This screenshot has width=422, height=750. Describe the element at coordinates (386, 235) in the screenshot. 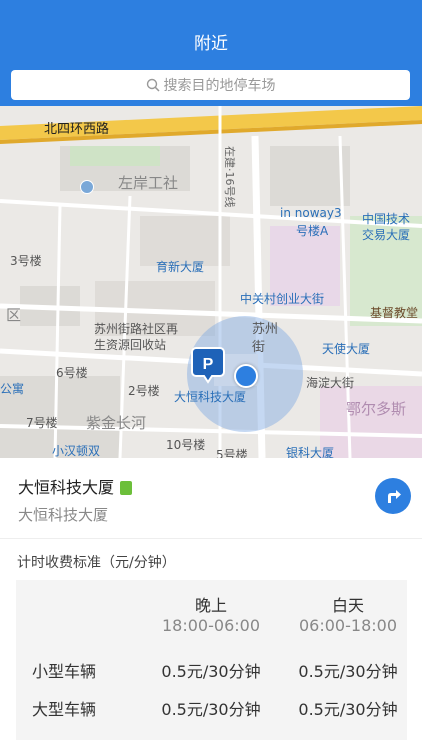

I see `map-label-zhongguo-2: 交易大厦` at that location.